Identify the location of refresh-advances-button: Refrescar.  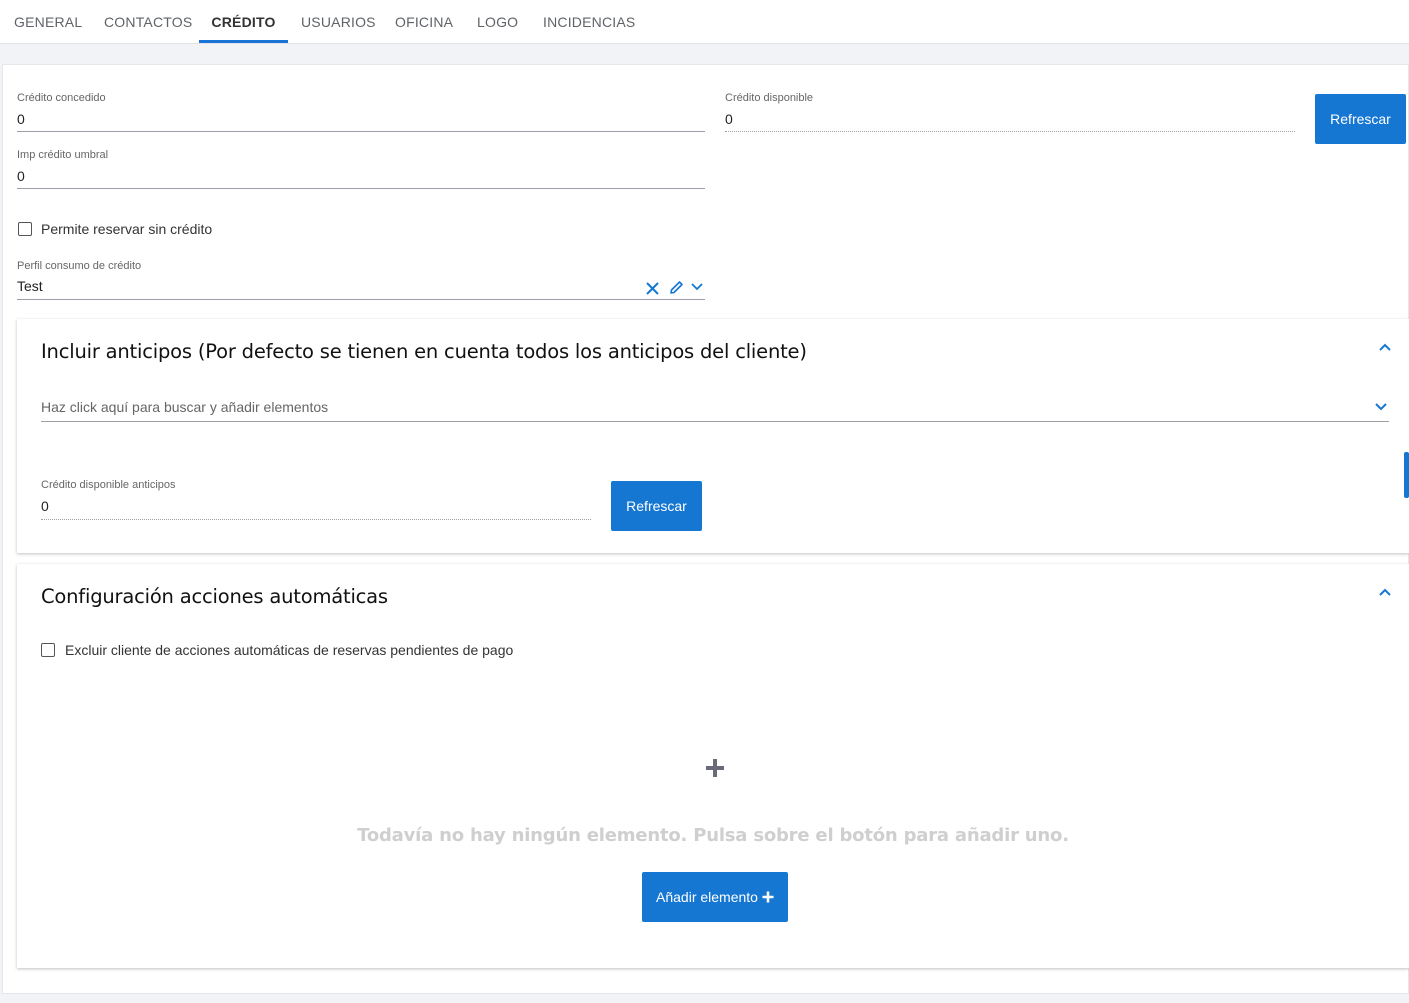
(656, 506).